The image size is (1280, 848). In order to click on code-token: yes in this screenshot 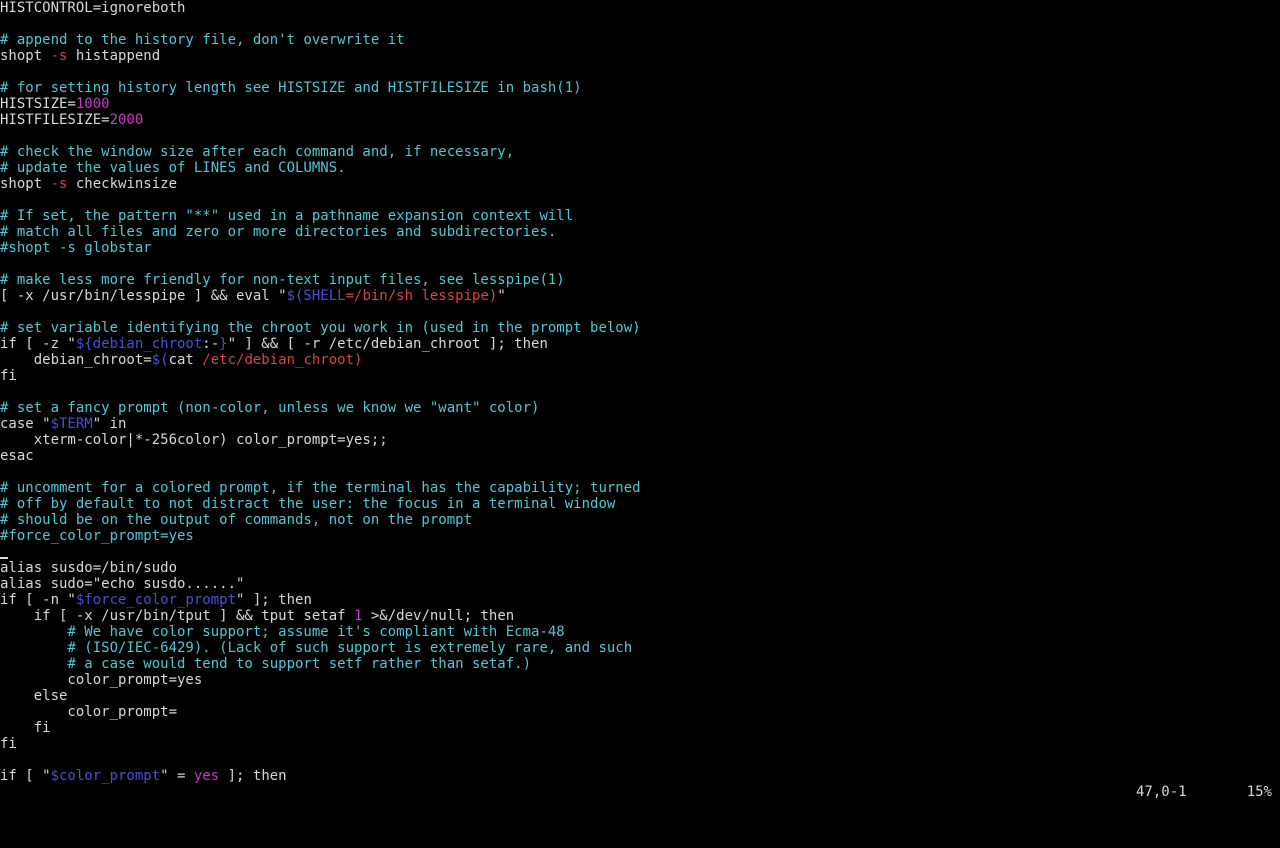, I will do `click(206, 776)`.